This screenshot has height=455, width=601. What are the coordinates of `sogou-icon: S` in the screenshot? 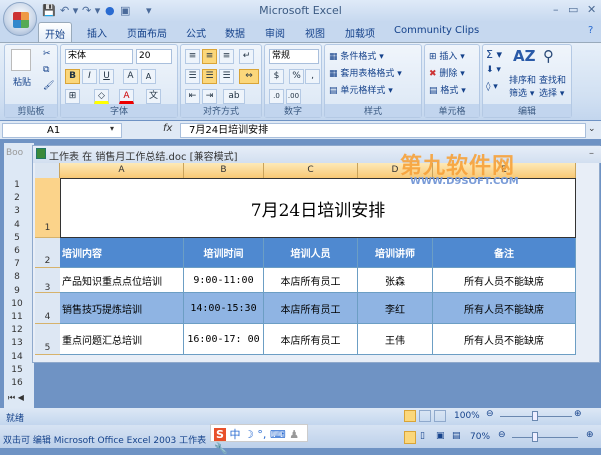 It's located at (220, 434).